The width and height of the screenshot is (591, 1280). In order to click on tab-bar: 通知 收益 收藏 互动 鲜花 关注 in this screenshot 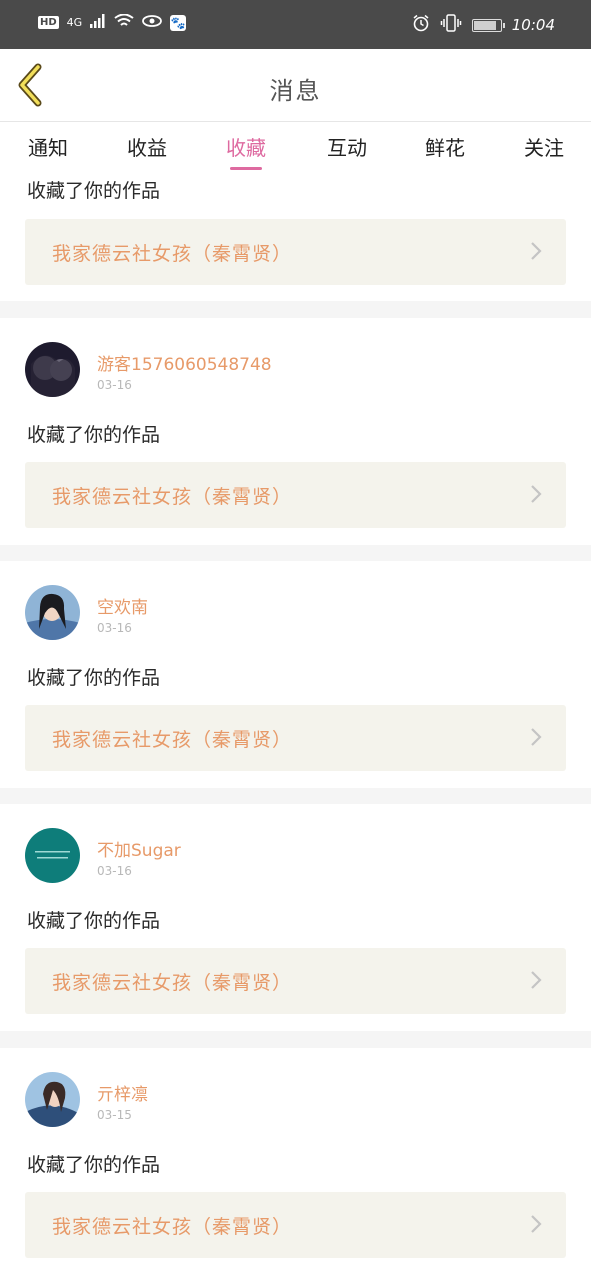, I will do `click(295, 147)`.